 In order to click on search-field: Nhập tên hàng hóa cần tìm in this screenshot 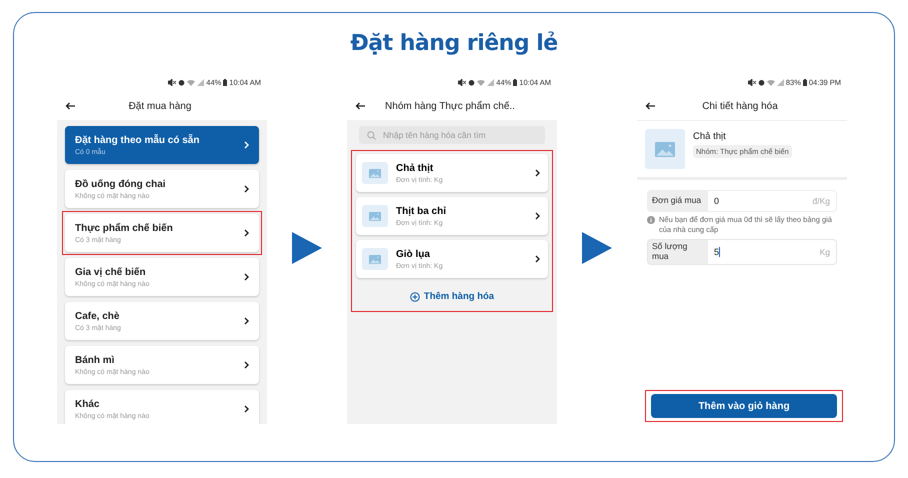, I will do `click(452, 135)`.